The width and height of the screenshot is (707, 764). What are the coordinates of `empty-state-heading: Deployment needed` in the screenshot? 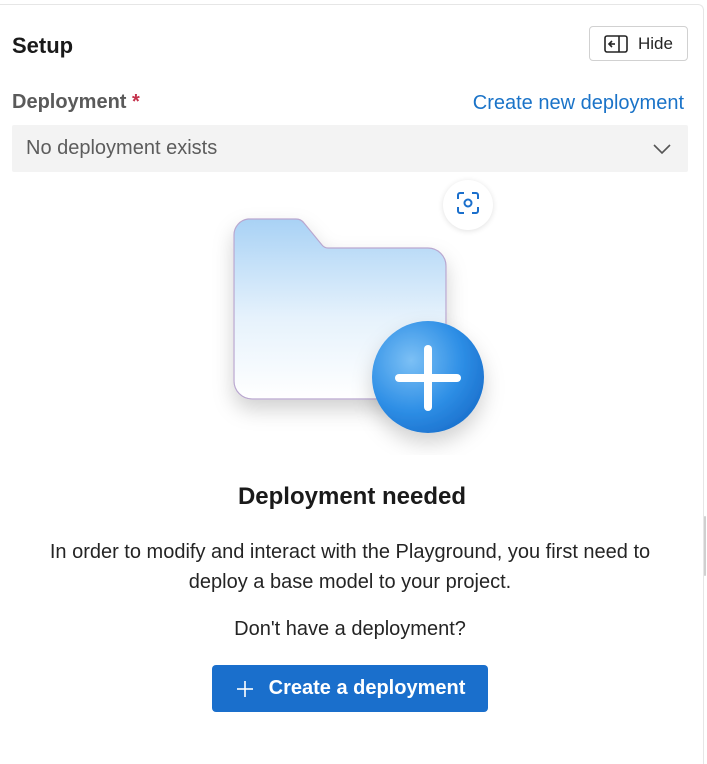 It's located at (352, 496).